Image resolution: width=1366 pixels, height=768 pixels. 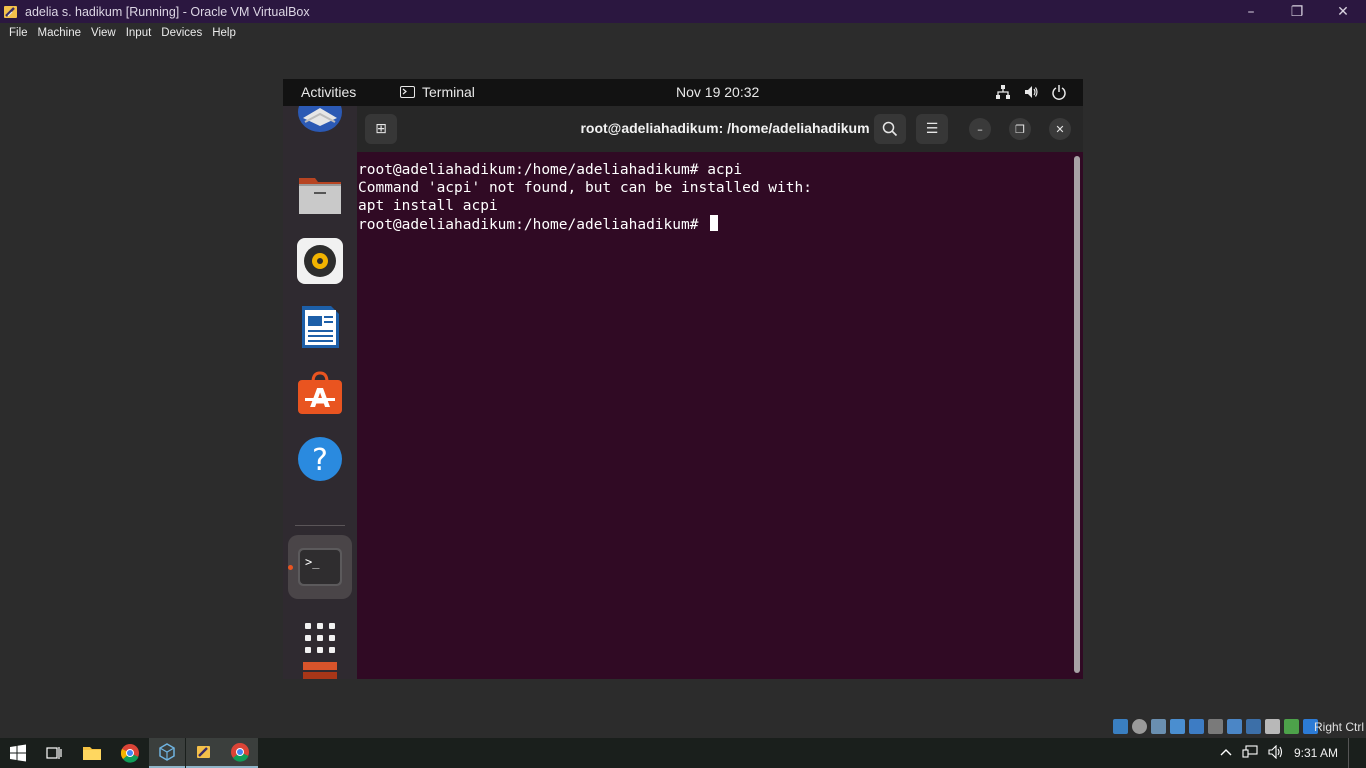 What do you see at coordinates (1158, 726) in the screenshot?
I see `audio-icon` at bounding box center [1158, 726].